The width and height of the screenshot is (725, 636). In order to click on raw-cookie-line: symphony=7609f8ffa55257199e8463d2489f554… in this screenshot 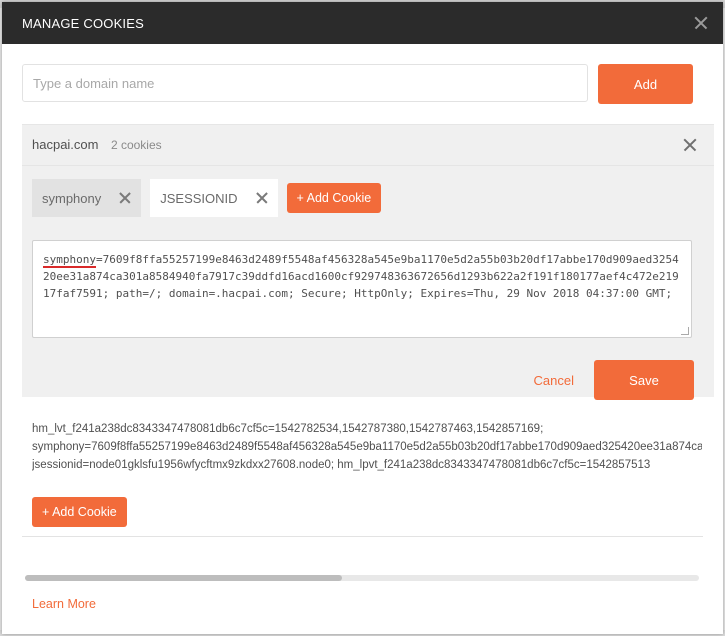, I will do `click(367, 447)`.